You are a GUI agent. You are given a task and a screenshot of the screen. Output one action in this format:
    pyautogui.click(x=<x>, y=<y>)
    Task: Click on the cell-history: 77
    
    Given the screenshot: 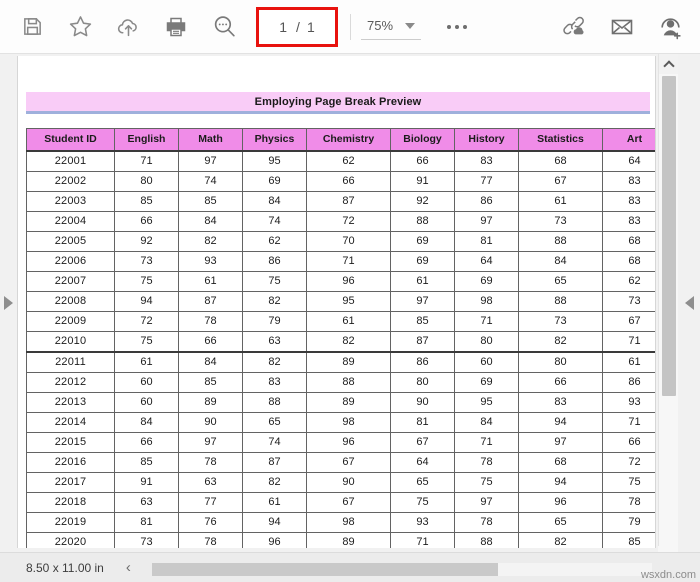 What is the action you would take?
    pyautogui.click(x=486, y=181)
    